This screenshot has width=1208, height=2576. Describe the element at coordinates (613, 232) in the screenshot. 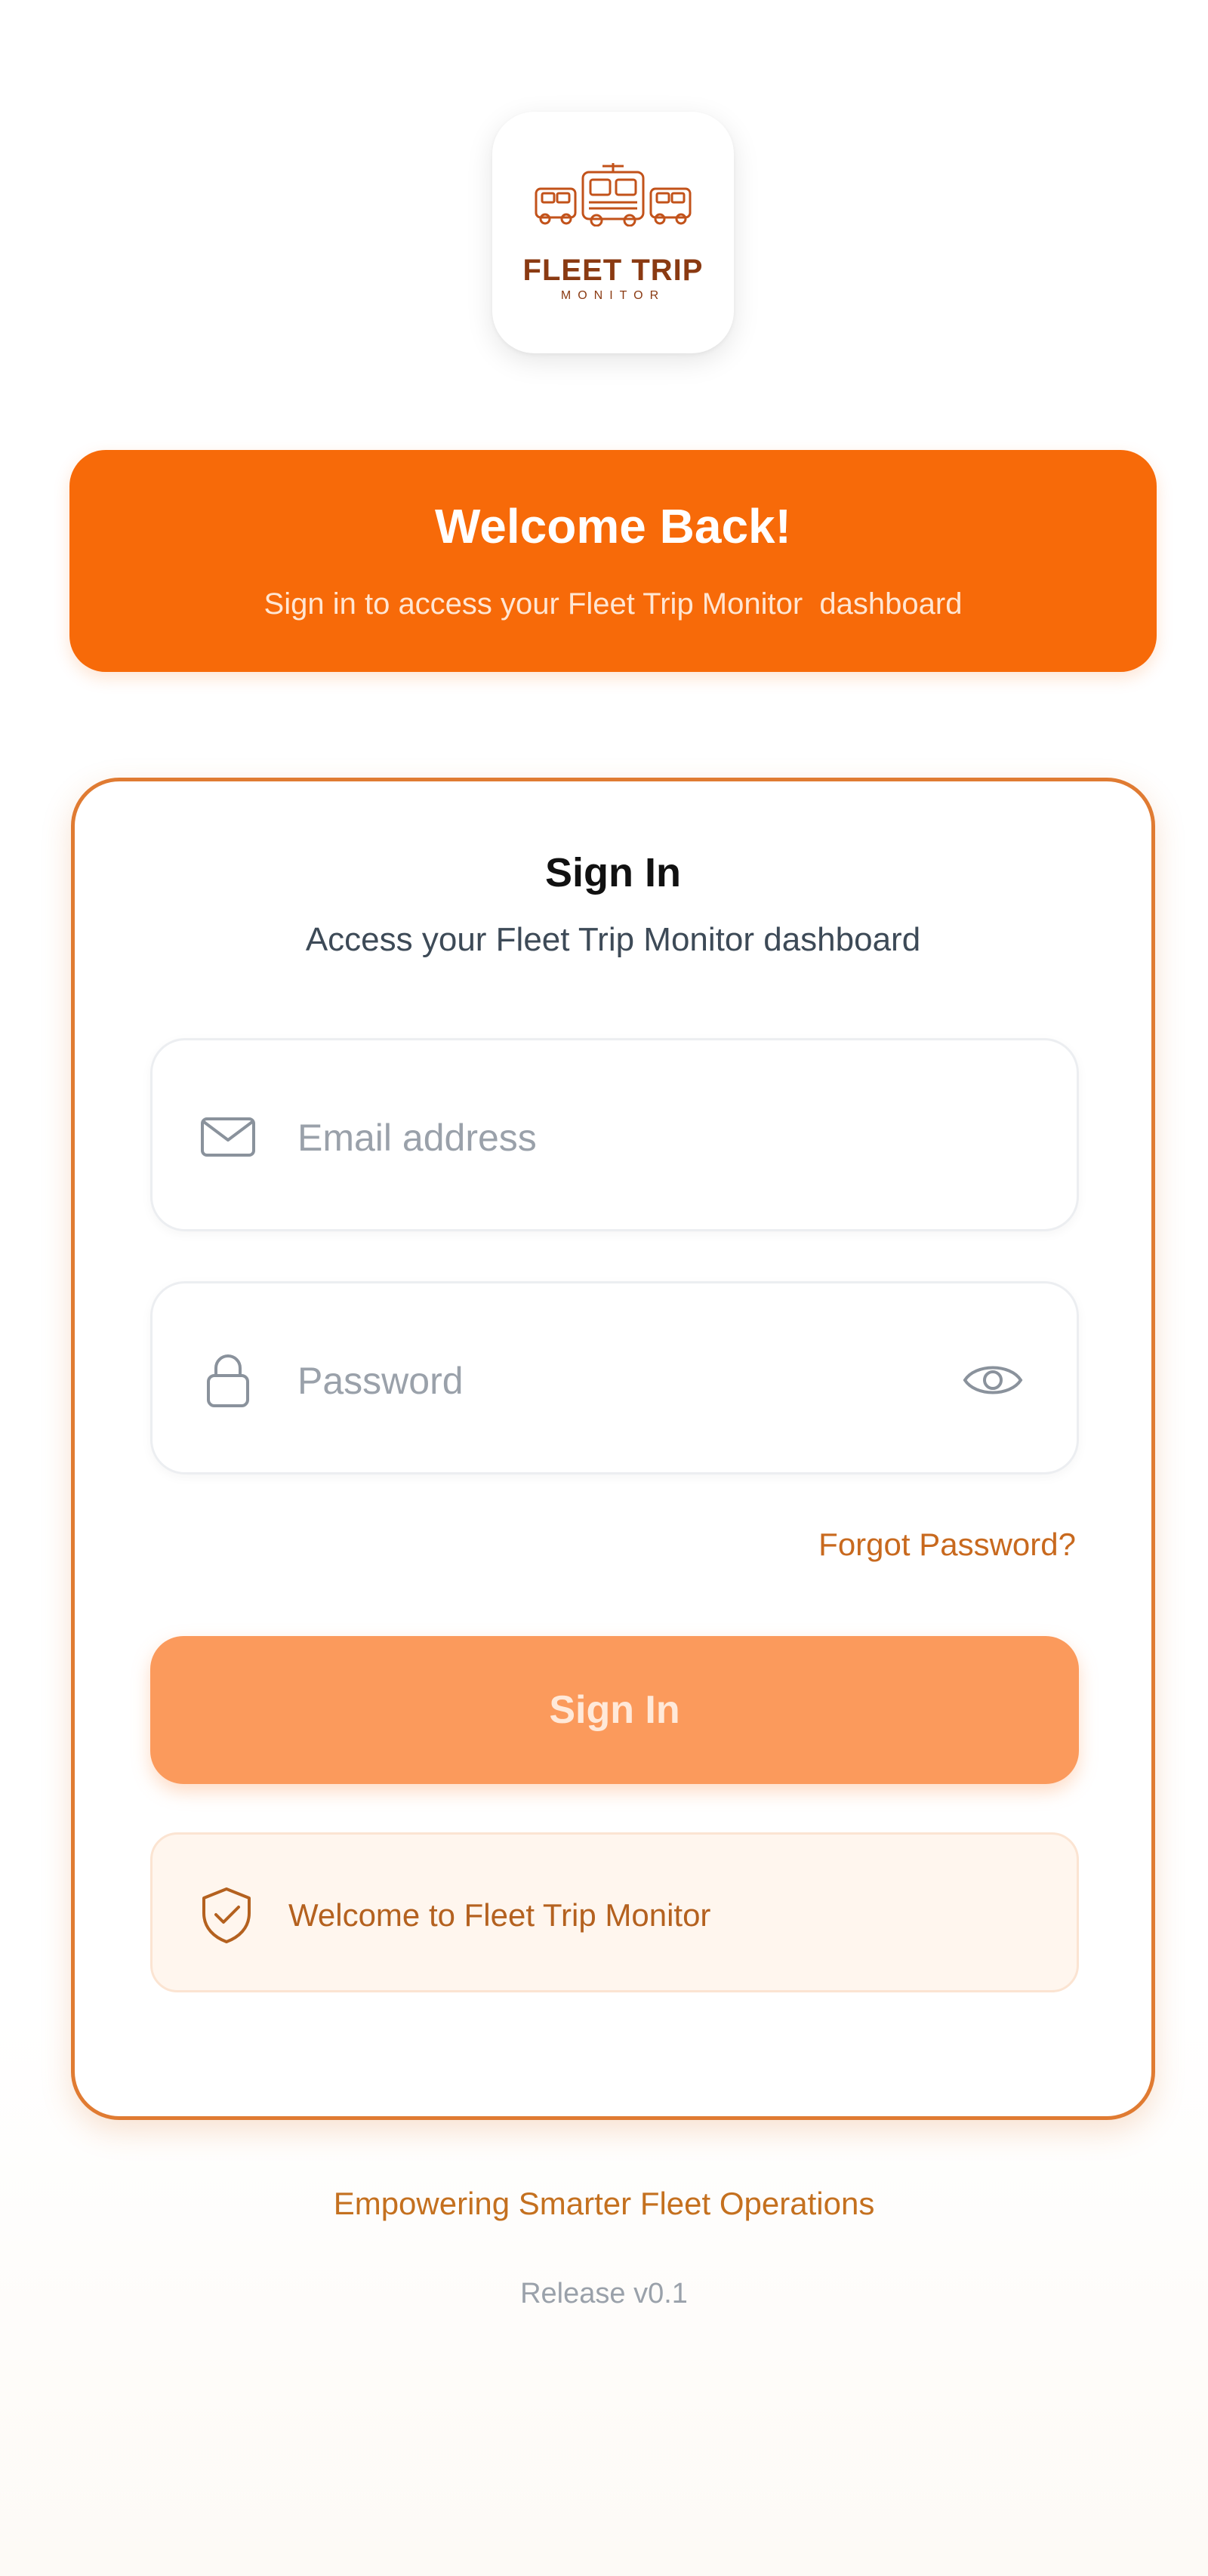

I see `app-logo: FLEET TRIP MONITOR` at that location.